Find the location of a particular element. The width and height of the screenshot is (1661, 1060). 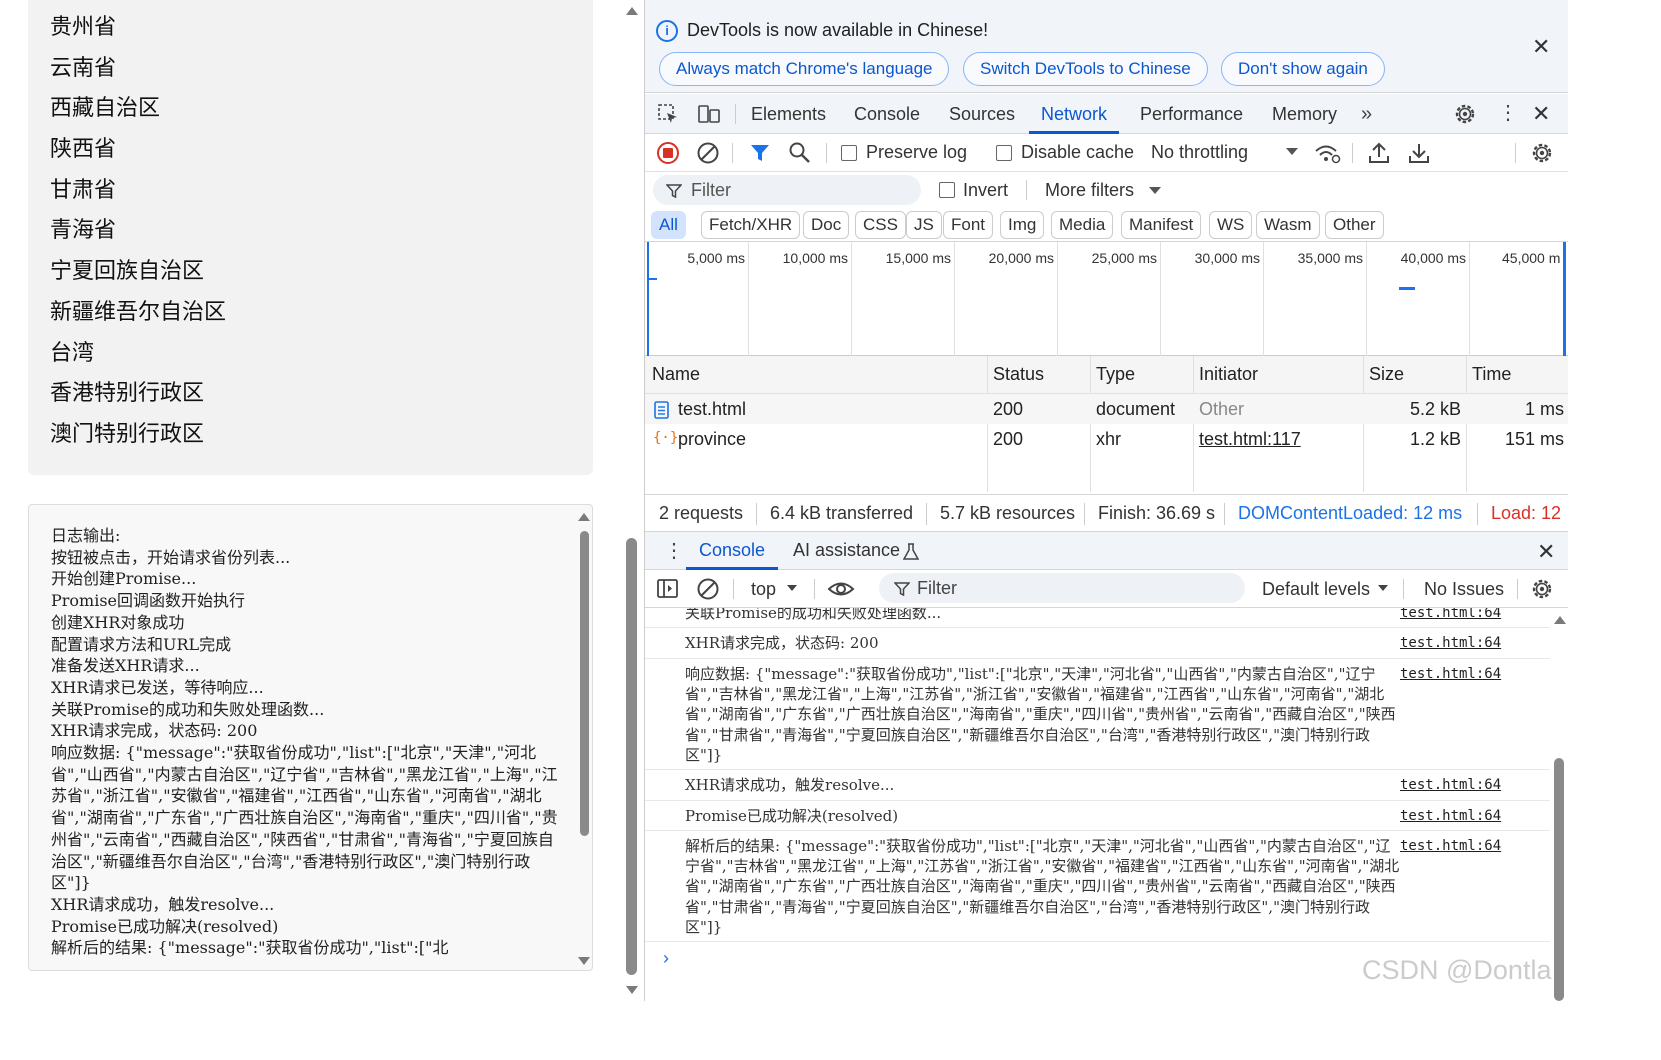

request-initiator: Other is located at coordinates (1222, 409).